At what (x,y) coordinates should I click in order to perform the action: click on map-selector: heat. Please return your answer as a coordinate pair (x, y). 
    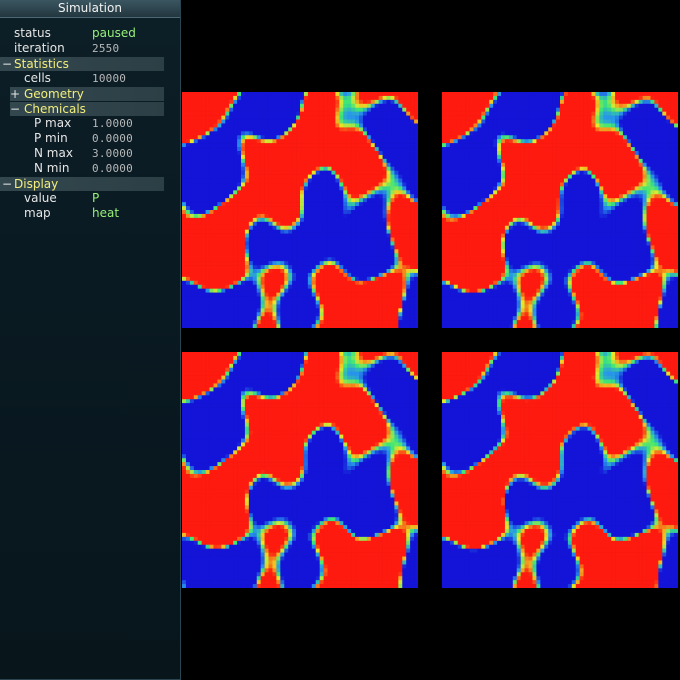
    Looking at the image, I should click on (105, 213).